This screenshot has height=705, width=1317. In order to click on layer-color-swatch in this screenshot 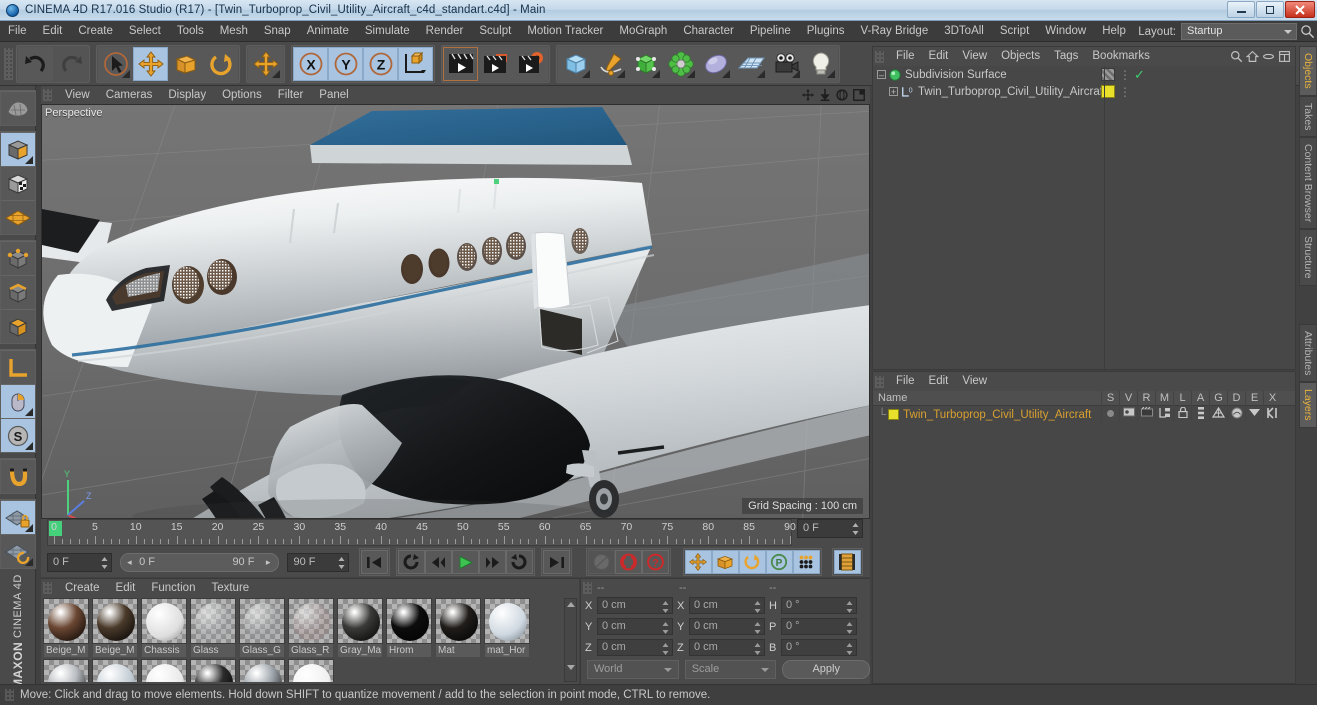, I will do `click(894, 414)`.